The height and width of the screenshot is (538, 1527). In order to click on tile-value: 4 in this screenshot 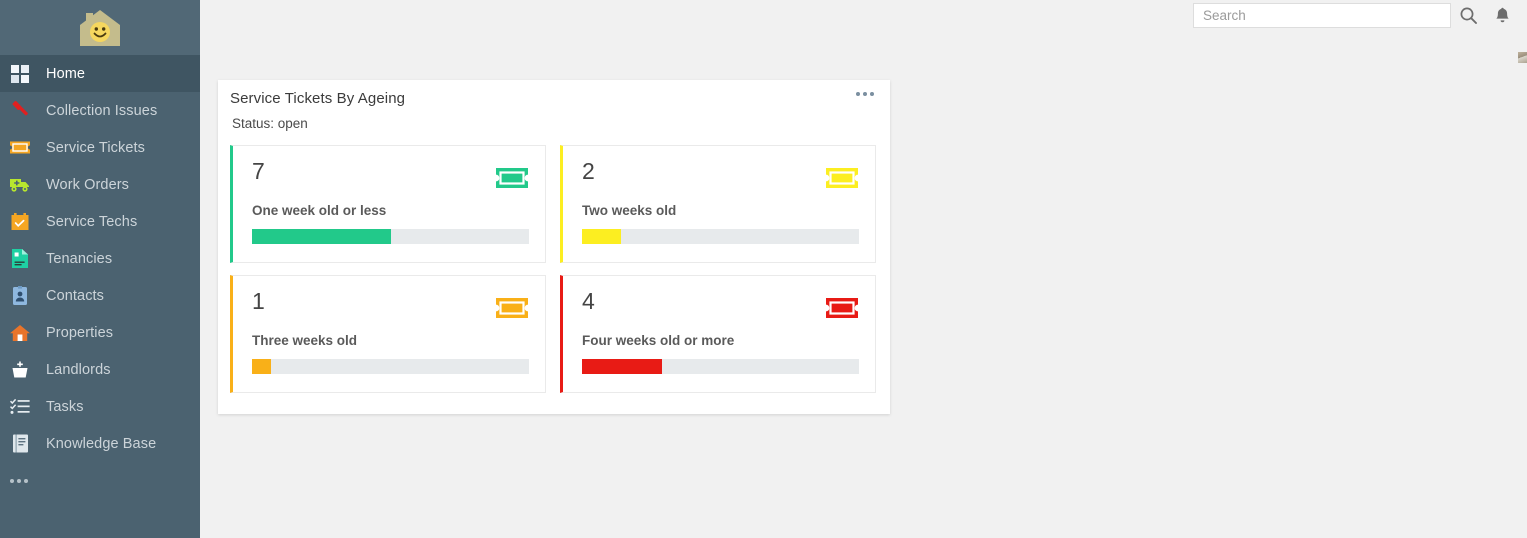, I will do `click(588, 301)`.